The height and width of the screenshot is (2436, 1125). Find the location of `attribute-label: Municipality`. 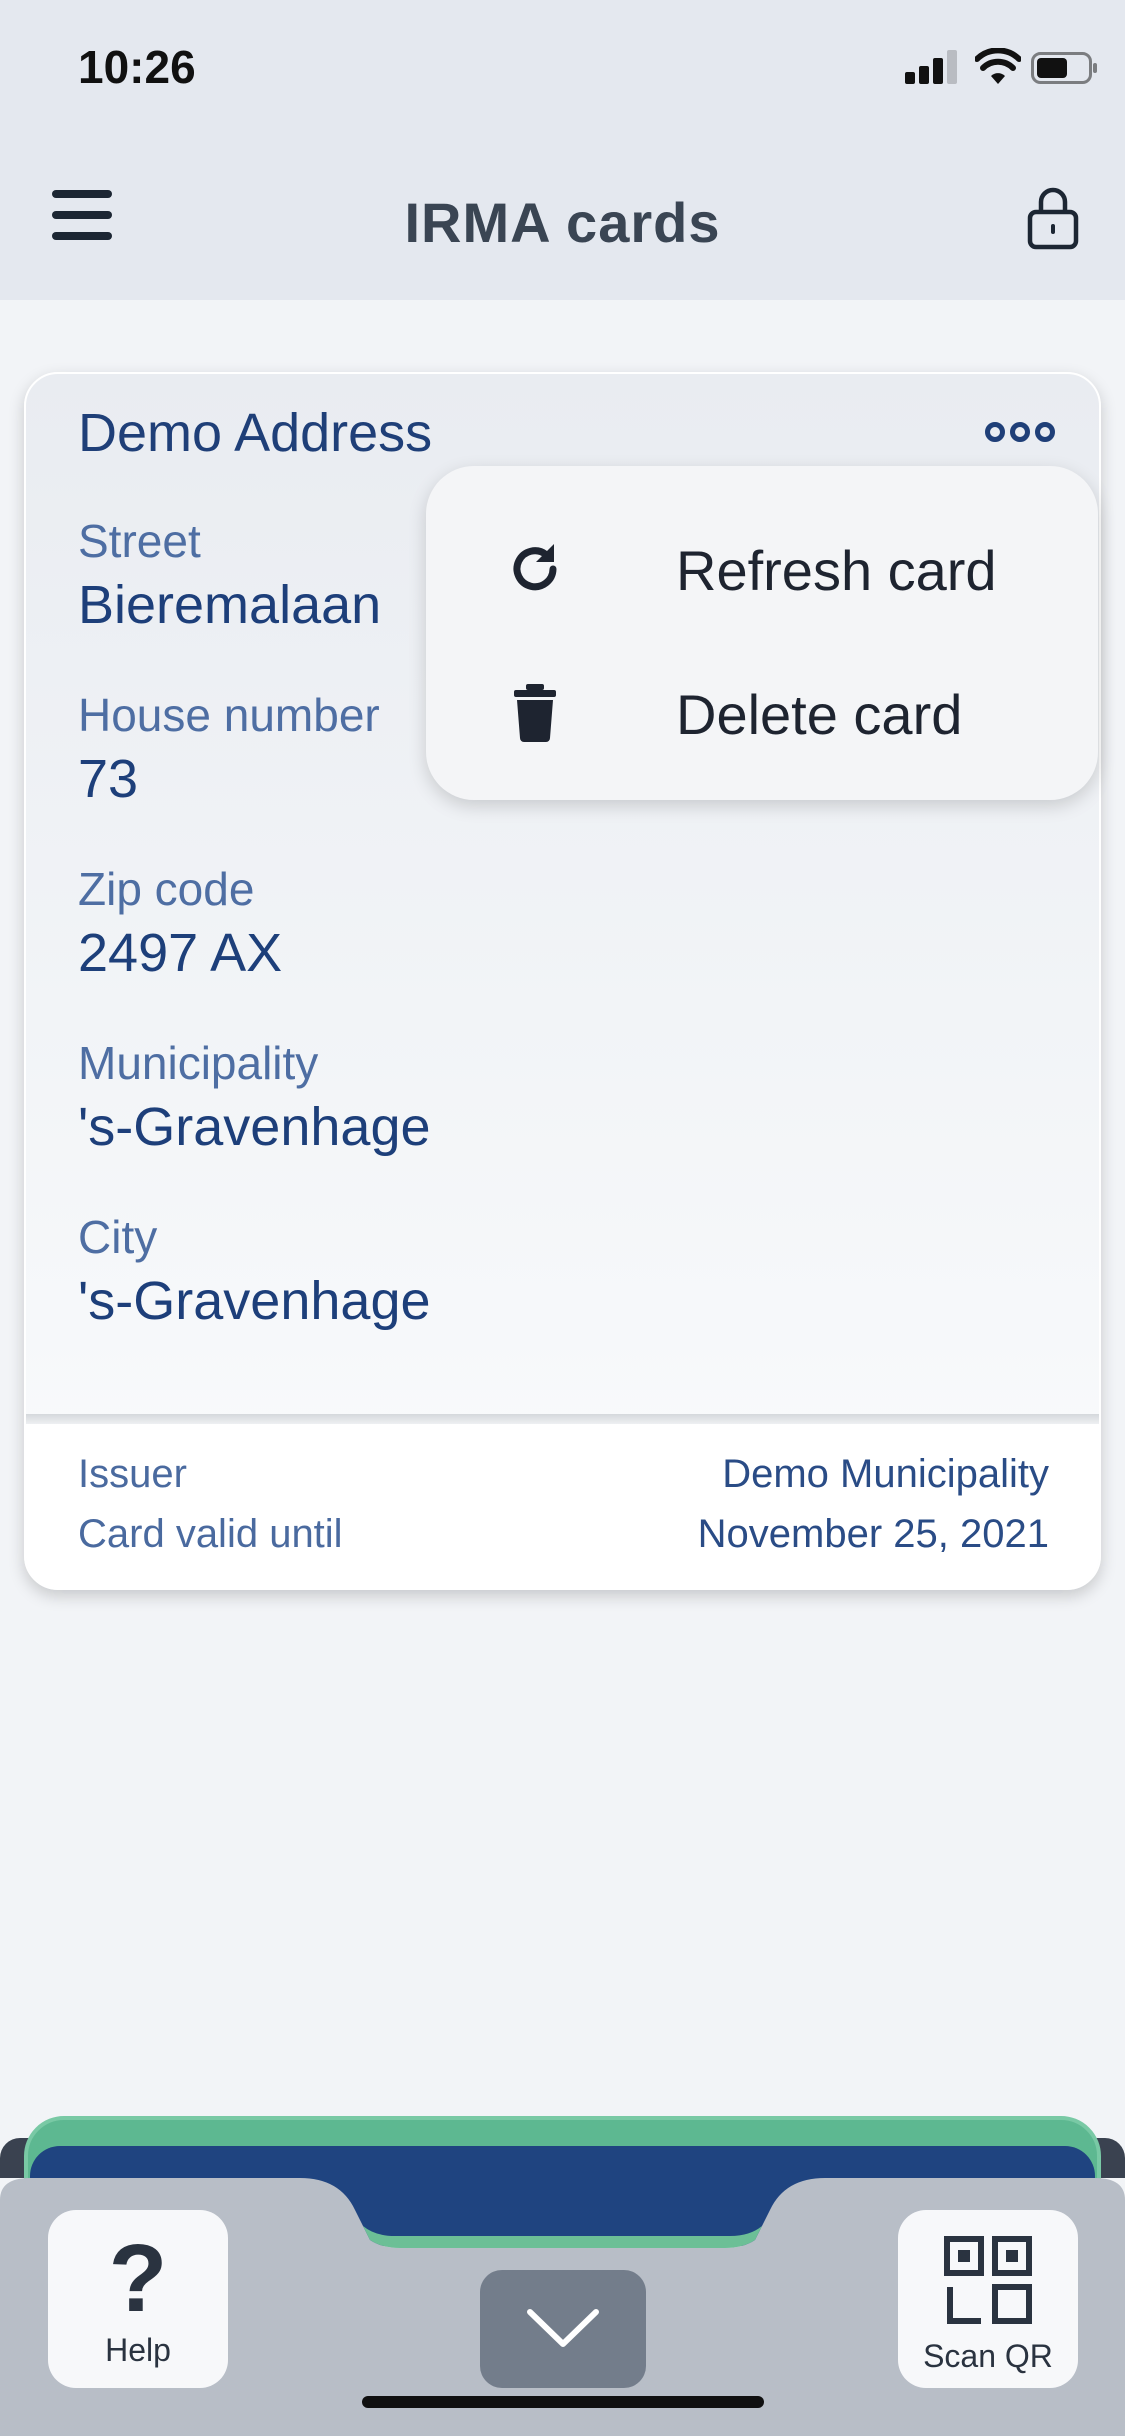

attribute-label: Municipality is located at coordinates (198, 1063).